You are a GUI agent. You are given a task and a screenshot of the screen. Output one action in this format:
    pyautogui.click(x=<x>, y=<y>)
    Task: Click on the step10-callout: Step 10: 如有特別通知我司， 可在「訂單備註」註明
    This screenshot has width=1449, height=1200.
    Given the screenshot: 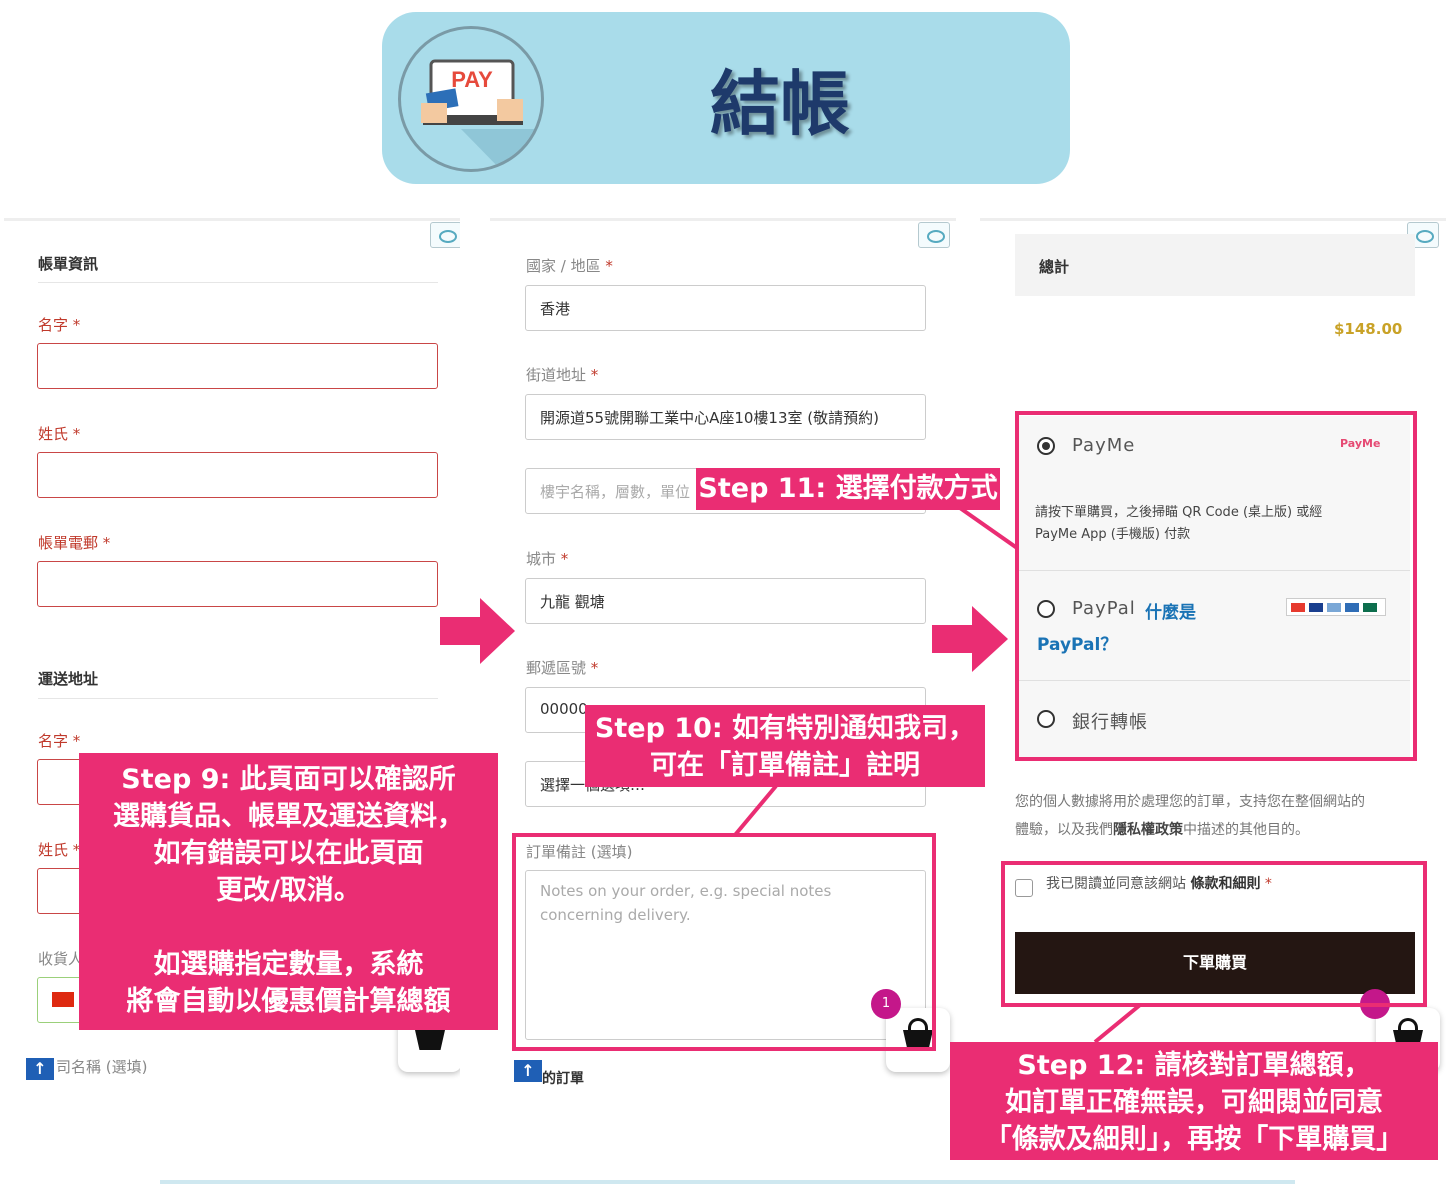 What is the action you would take?
    pyautogui.click(x=785, y=746)
    